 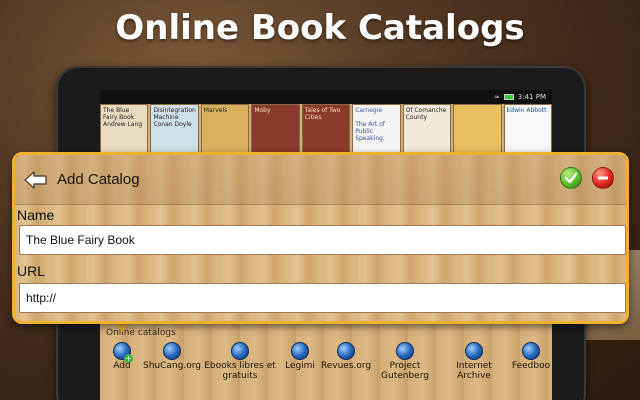 What do you see at coordinates (369, 110) in the screenshot?
I see `book-author: Carnegie` at bounding box center [369, 110].